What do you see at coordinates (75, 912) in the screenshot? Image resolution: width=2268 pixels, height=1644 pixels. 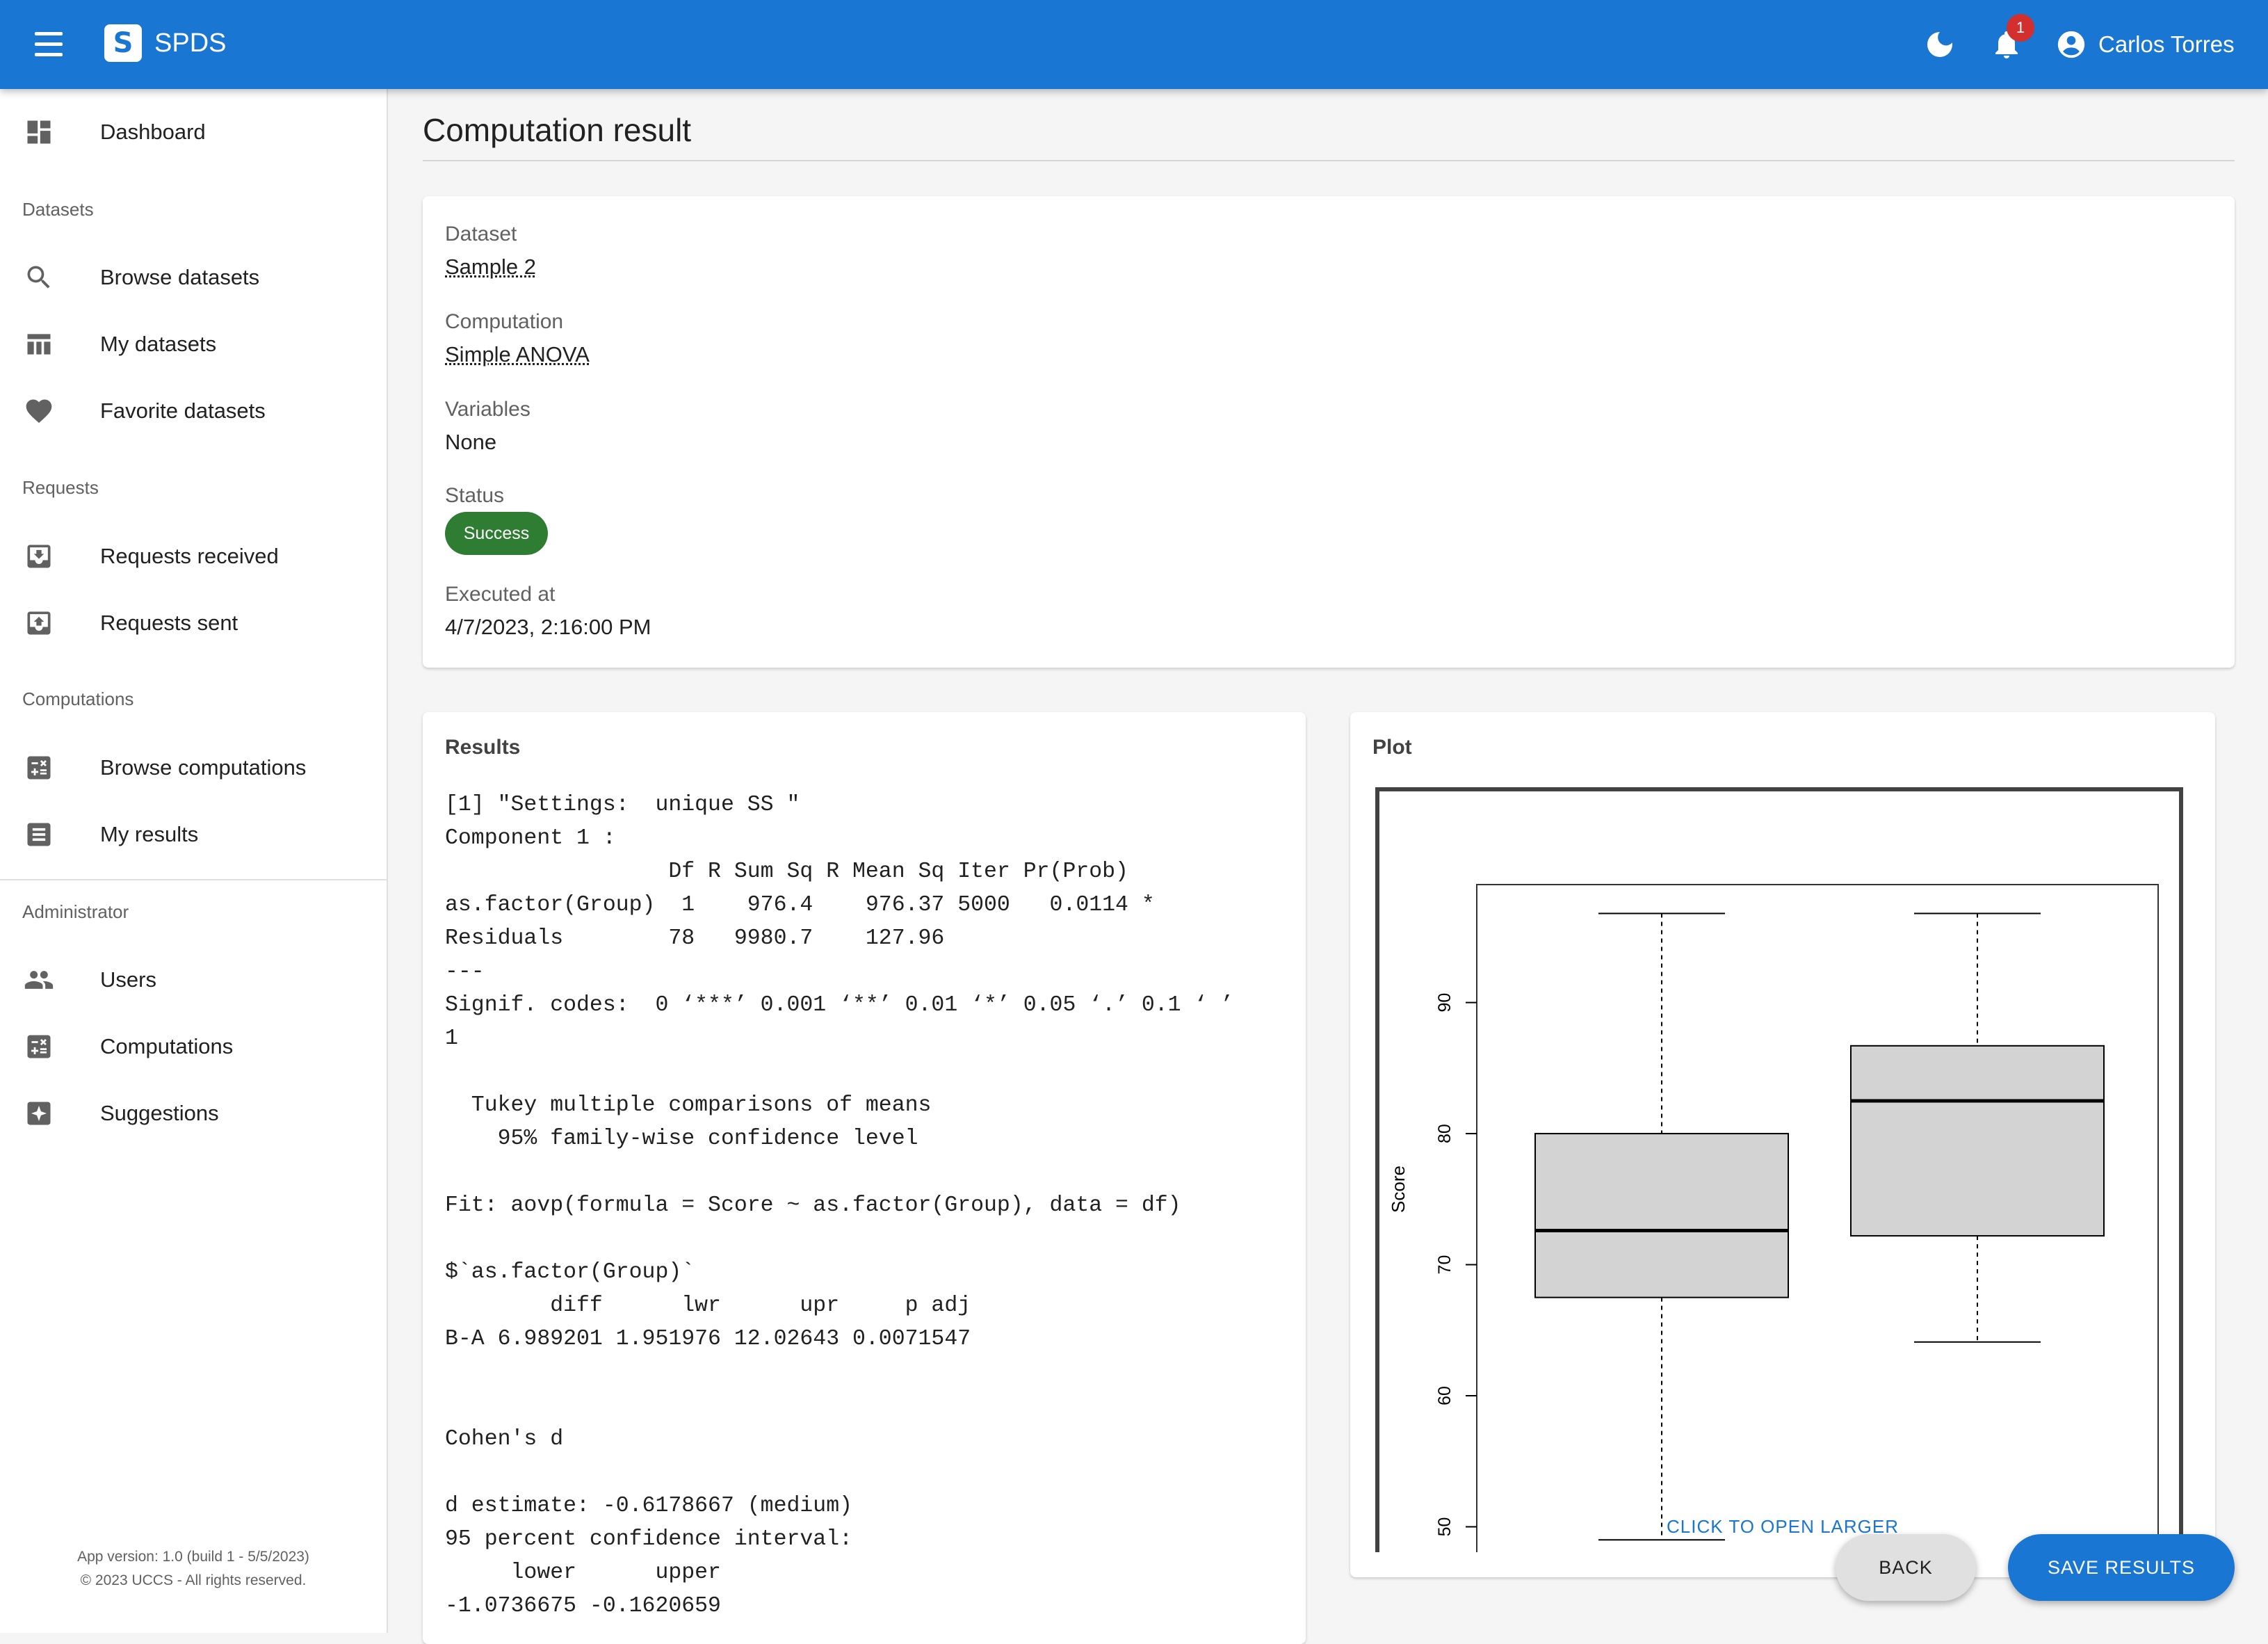 I see `section-administrator: Administrator` at bounding box center [75, 912].